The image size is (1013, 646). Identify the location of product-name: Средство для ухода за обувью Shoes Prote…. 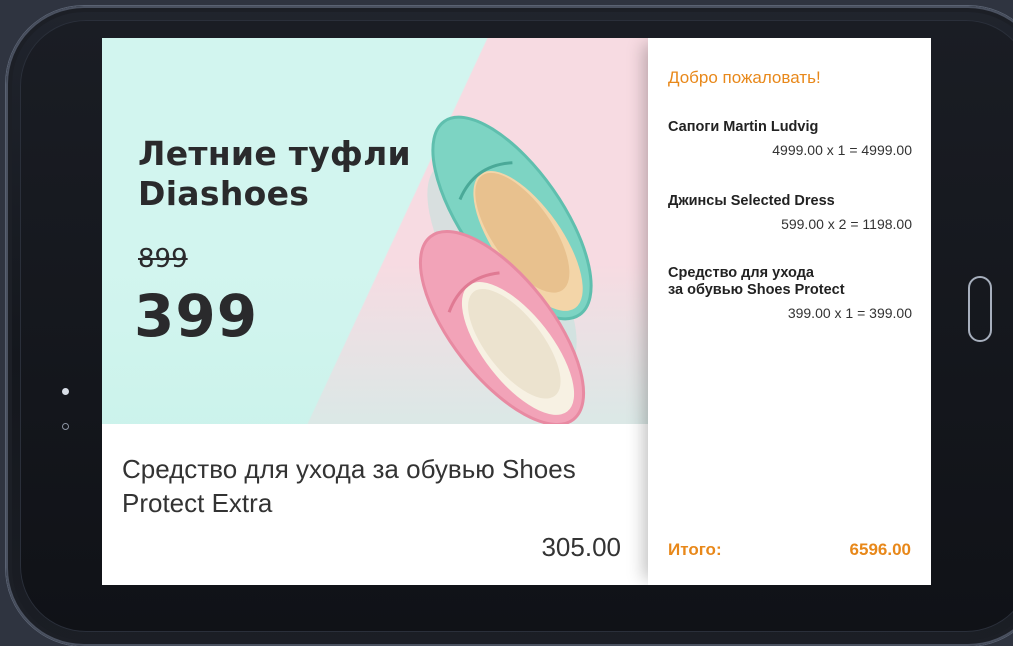
(372, 486).